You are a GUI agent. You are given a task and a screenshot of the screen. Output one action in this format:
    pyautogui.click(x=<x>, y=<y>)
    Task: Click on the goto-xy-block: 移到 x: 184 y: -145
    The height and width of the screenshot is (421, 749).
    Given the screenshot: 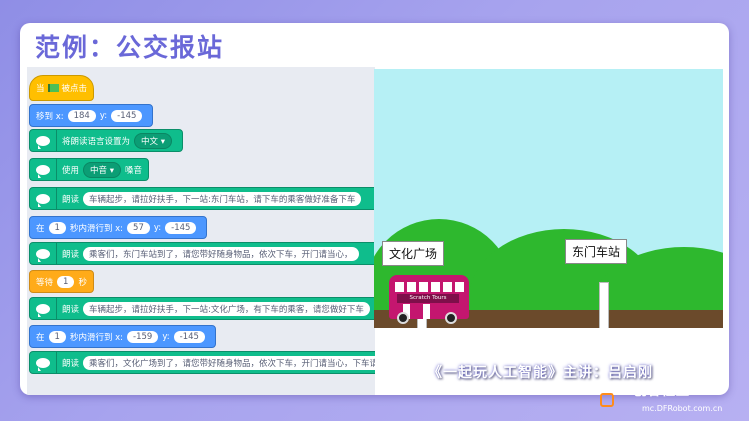 What is the action you would take?
    pyautogui.click(x=91, y=115)
    